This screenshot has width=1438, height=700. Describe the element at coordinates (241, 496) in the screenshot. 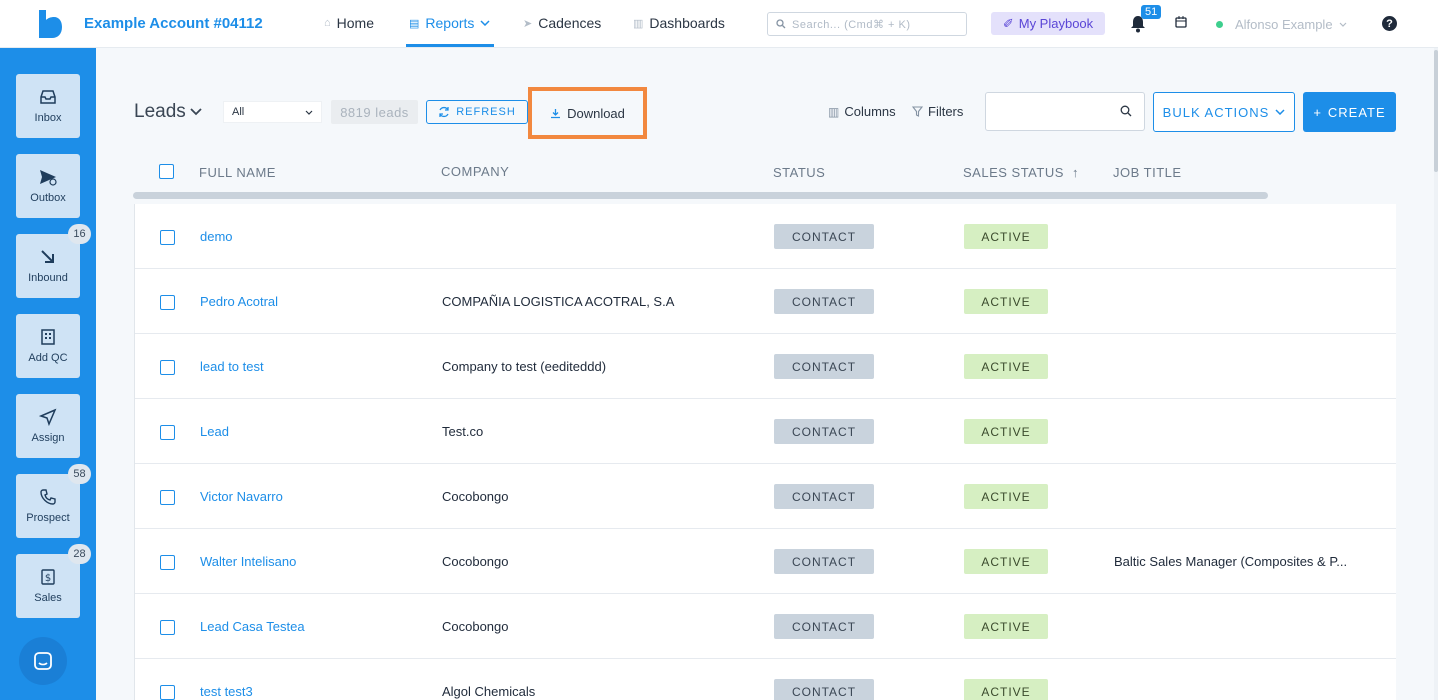

I see `lead-name-link: Victor Navarro` at that location.